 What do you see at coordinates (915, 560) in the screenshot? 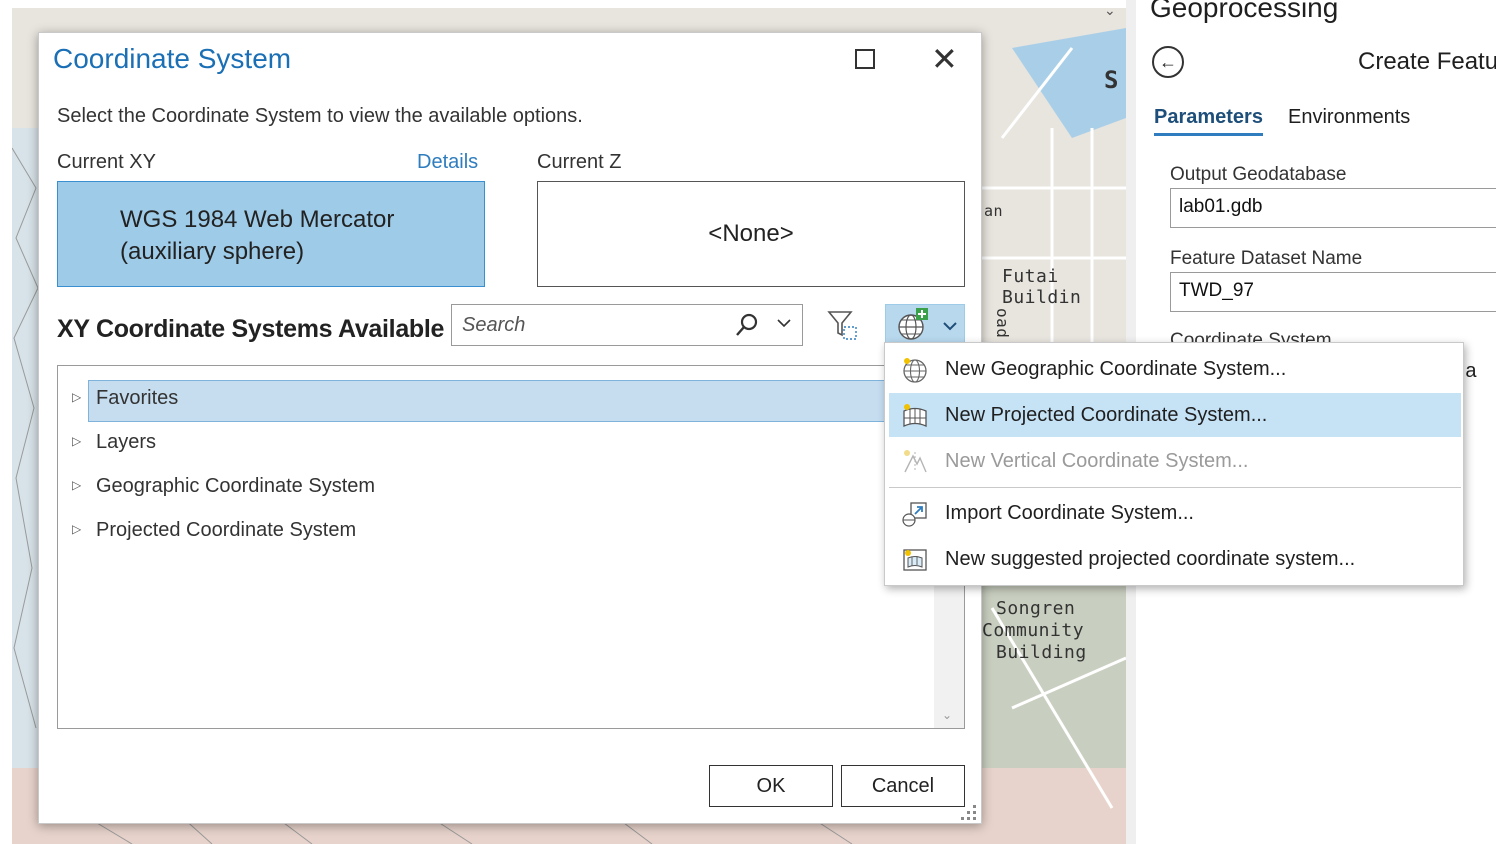
I see `suggested-projection-icon` at bounding box center [915, 560].